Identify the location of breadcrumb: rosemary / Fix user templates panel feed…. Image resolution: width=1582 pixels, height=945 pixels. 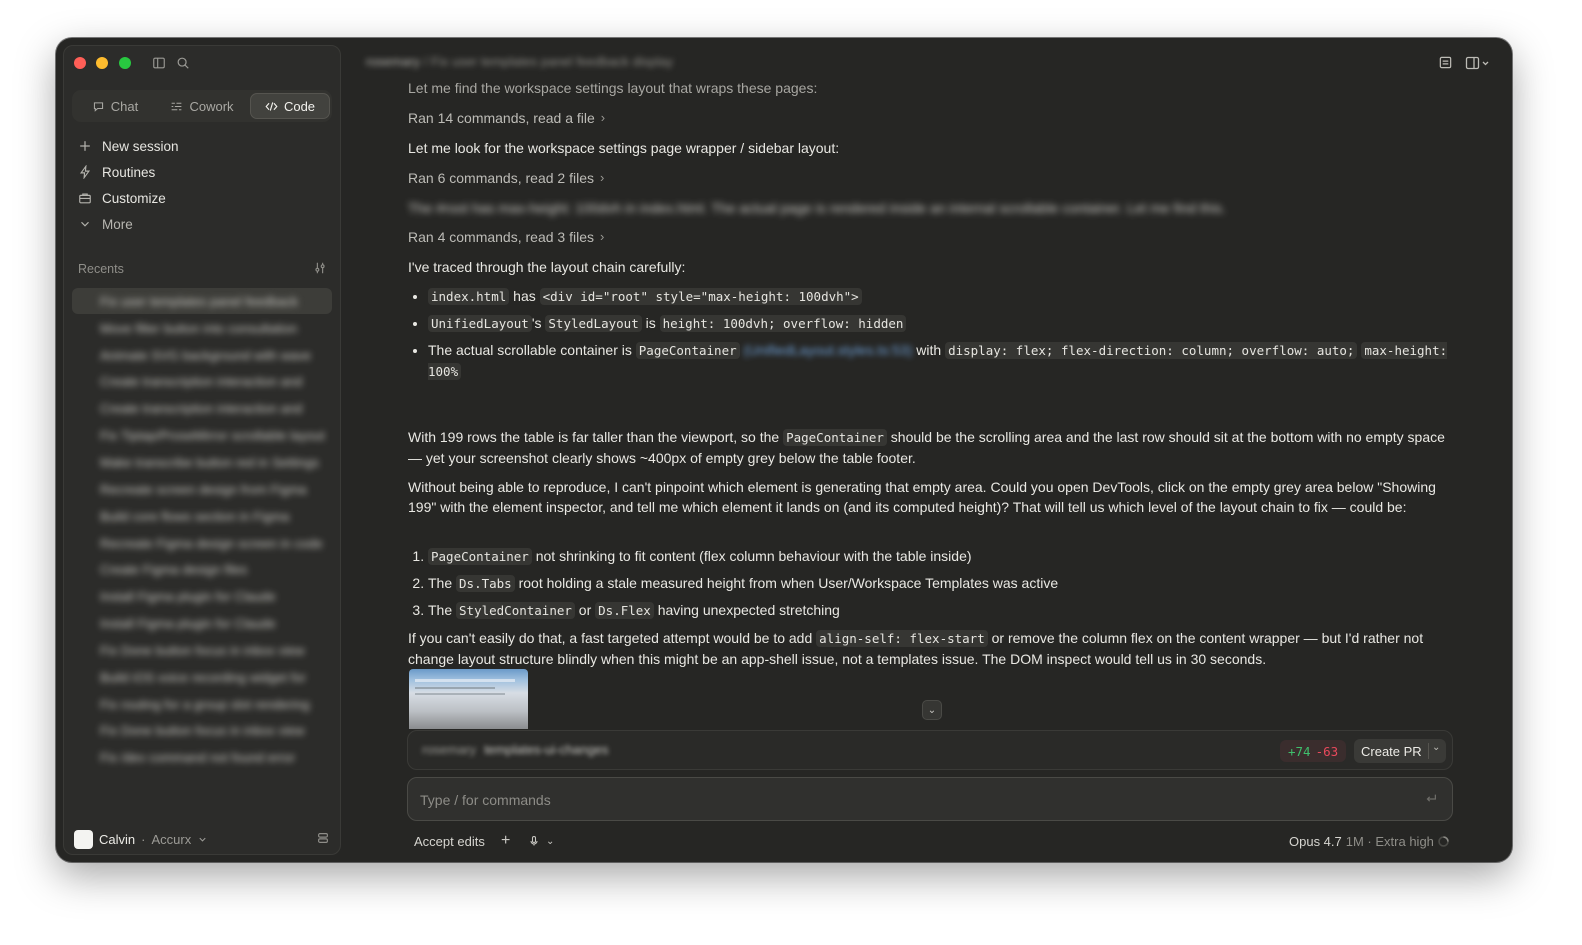
(519, 61).